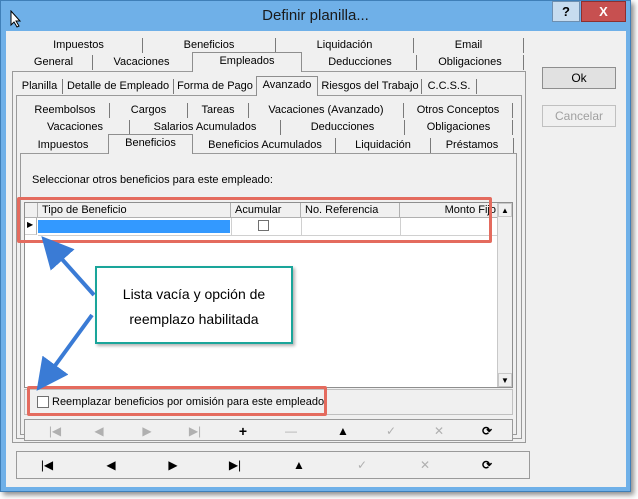  What do you see at coordinates (505, 380) in the screenshot?
I see `scroll-down-arrow: ▼` at bounding box center [505, 380].